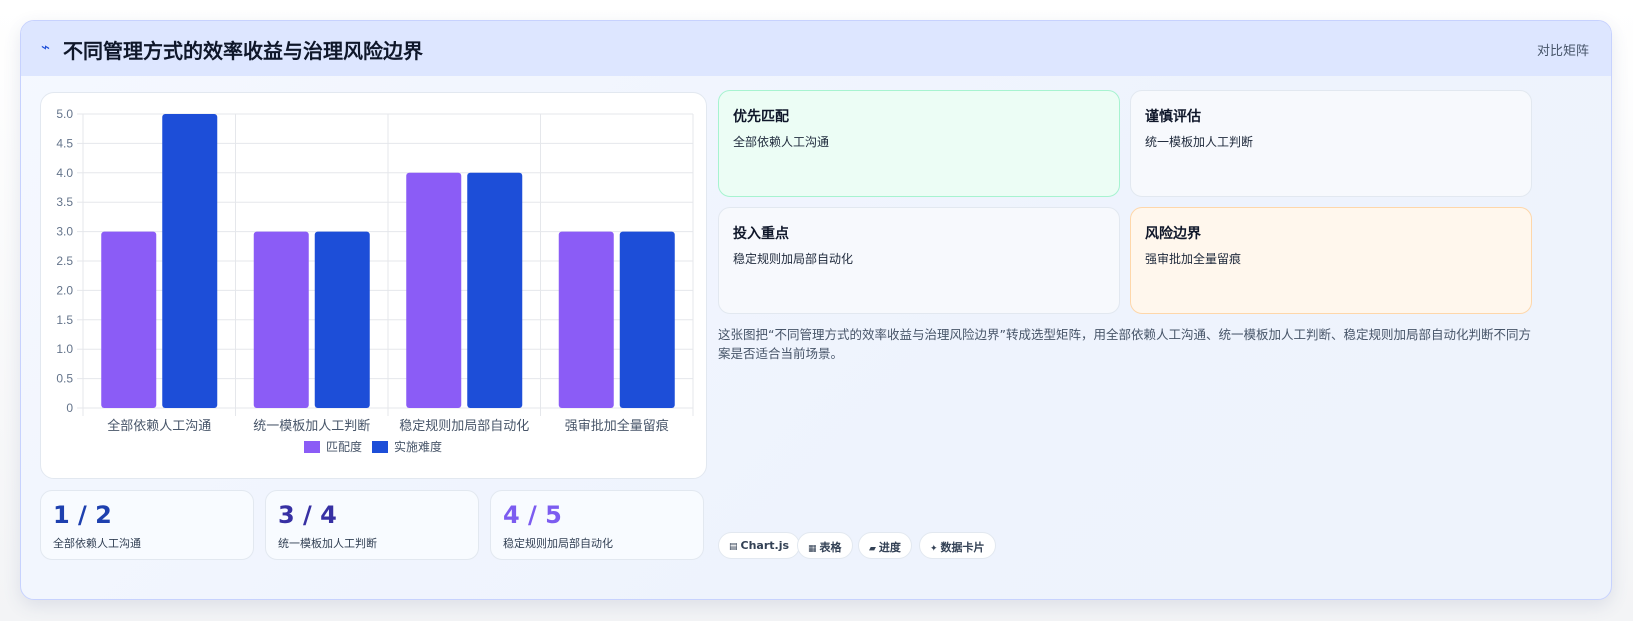  What do you see at coordinates (781, 142) in the screenshot?
I see `matrix-card-text: 全部依赖人工沟通` at bounding box center [781, 142].